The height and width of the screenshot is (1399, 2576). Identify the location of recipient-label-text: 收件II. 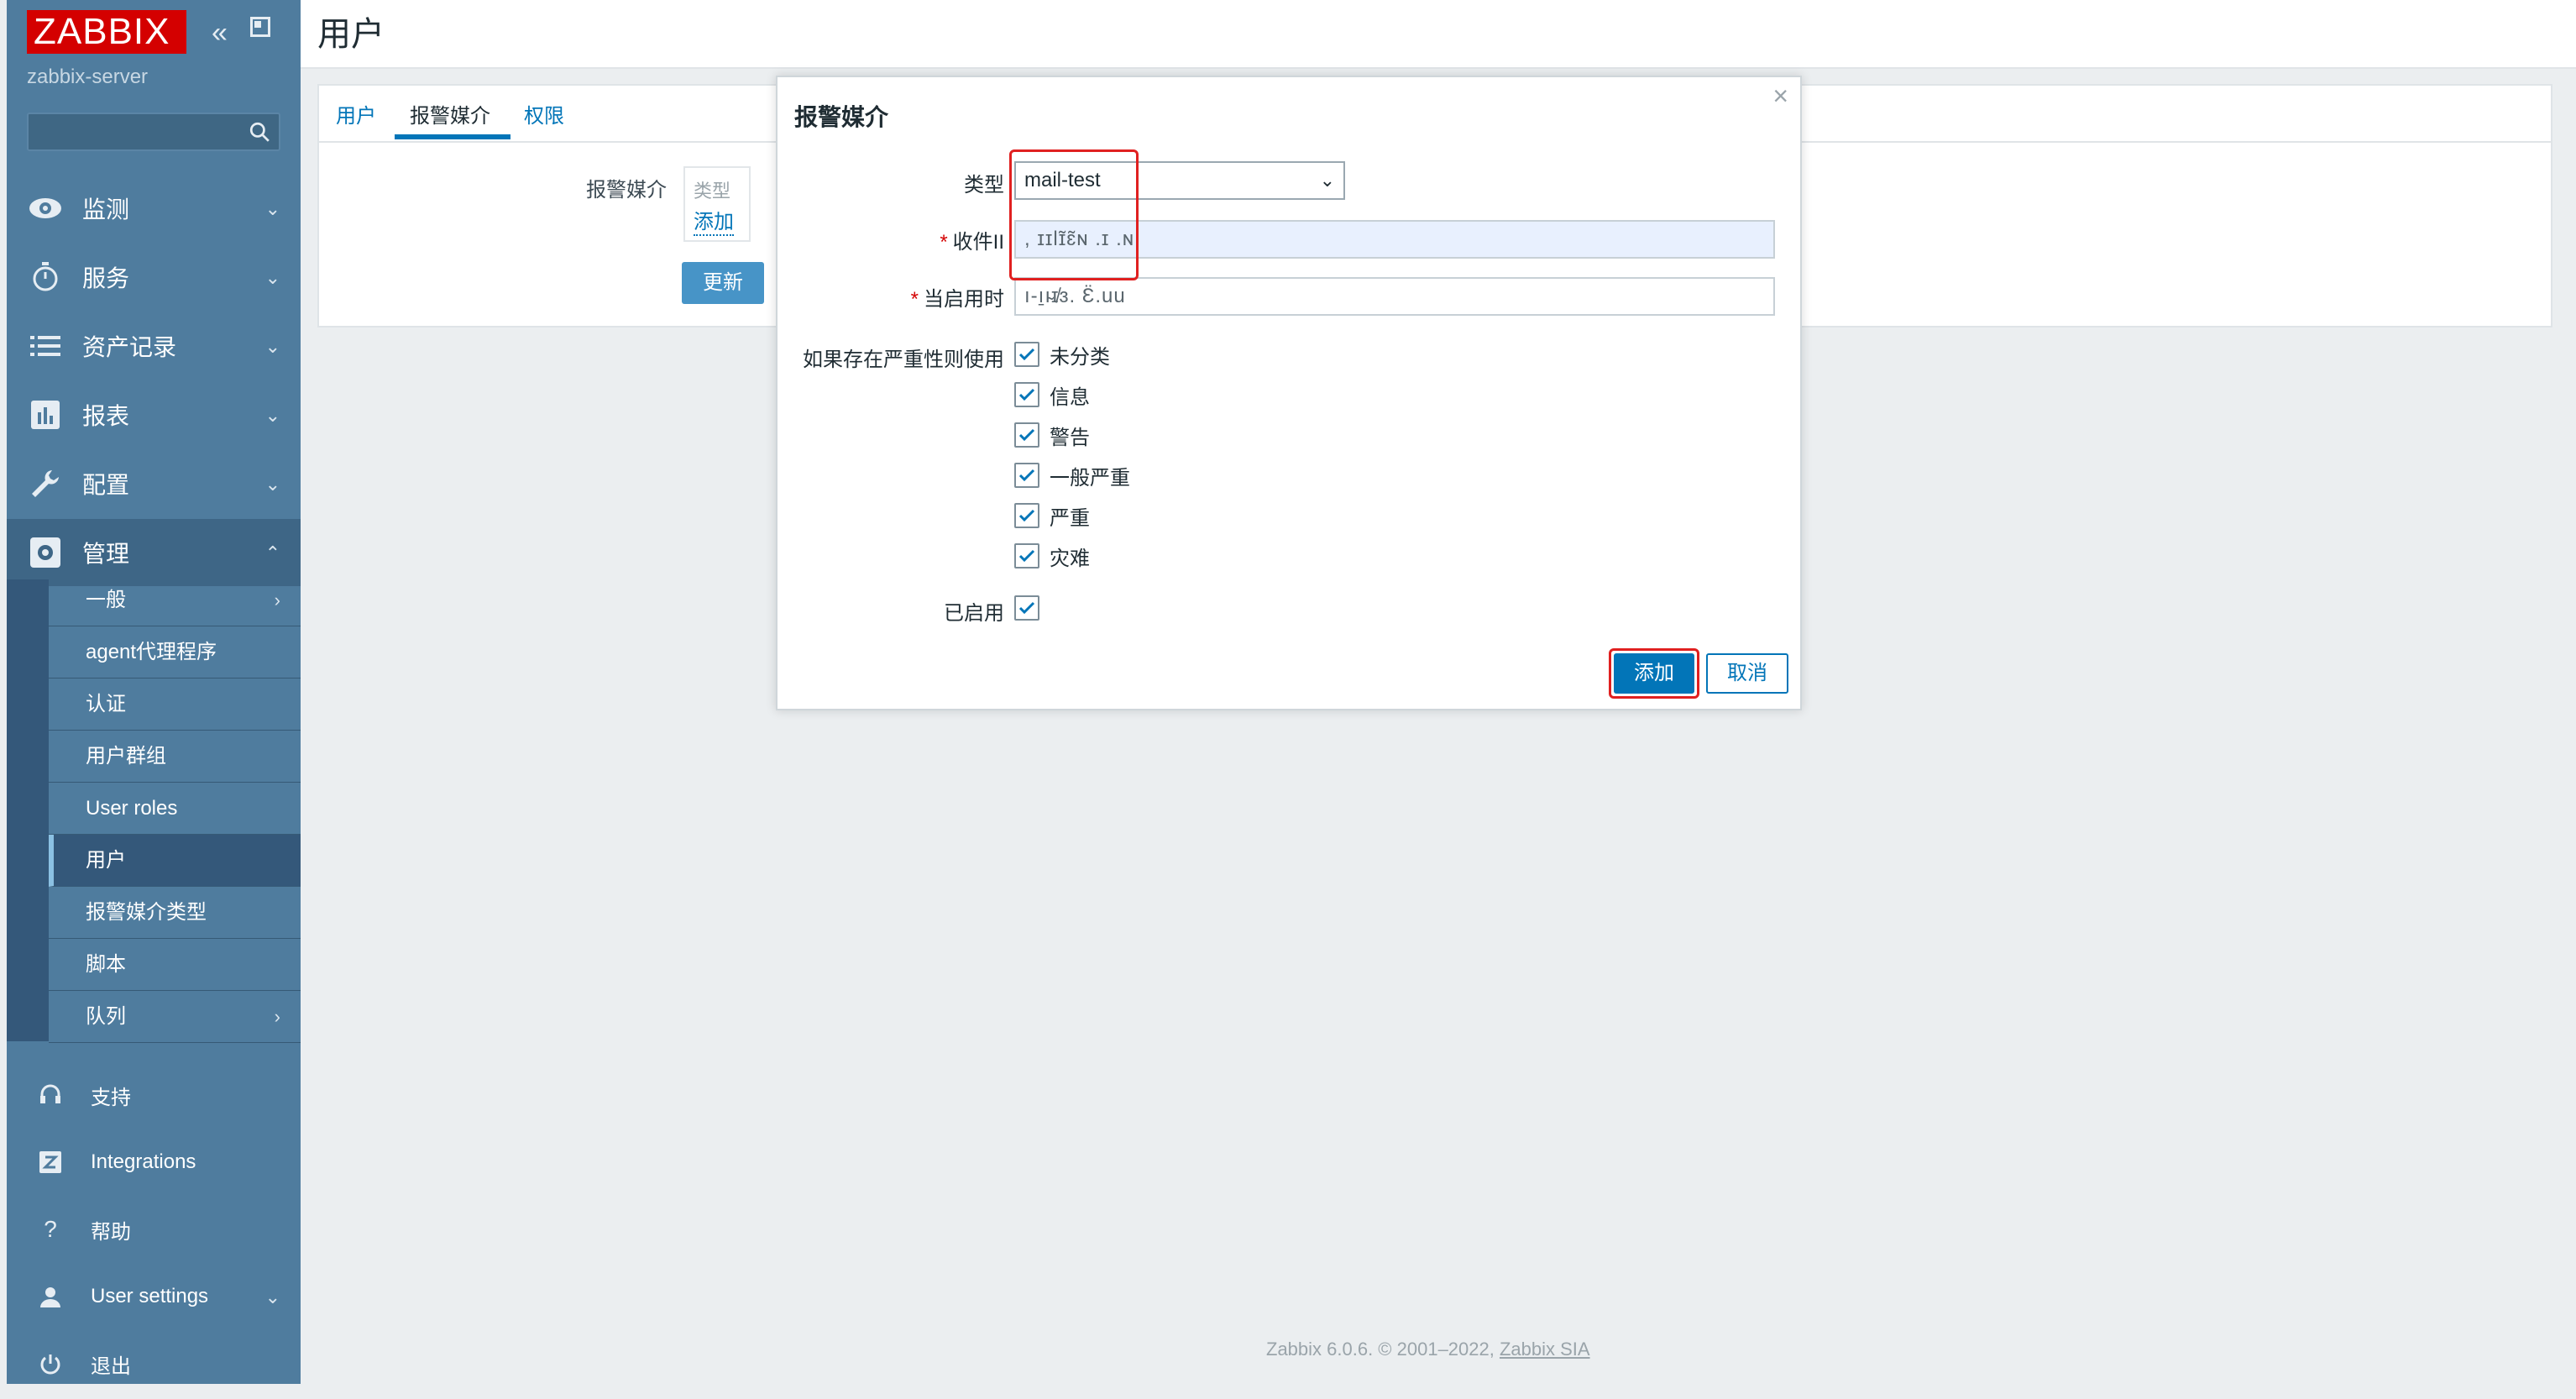
(978, 242).